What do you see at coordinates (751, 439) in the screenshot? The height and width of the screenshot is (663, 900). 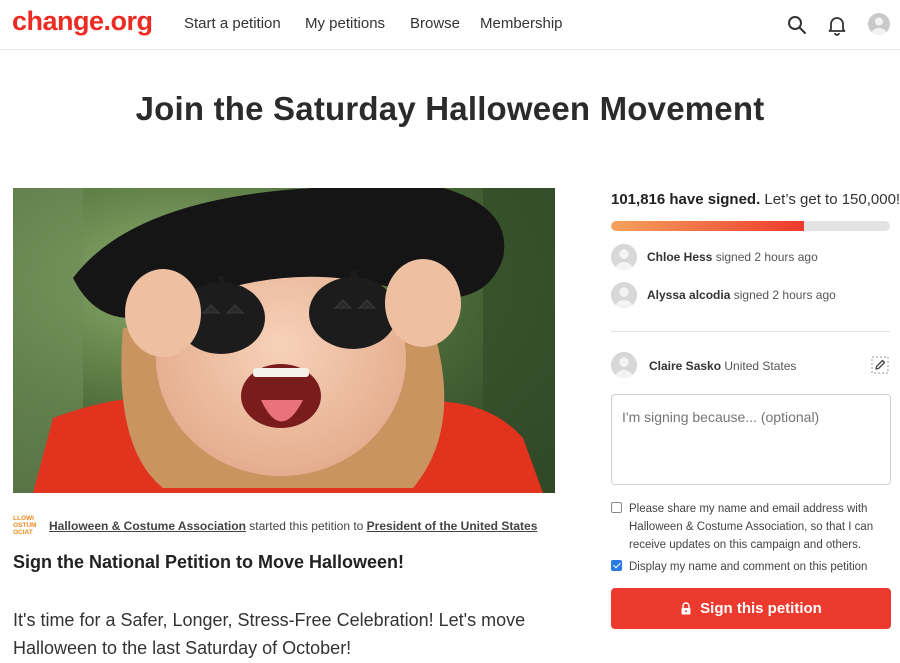 I see `comment-textarea` at bounding box center [751, 439].